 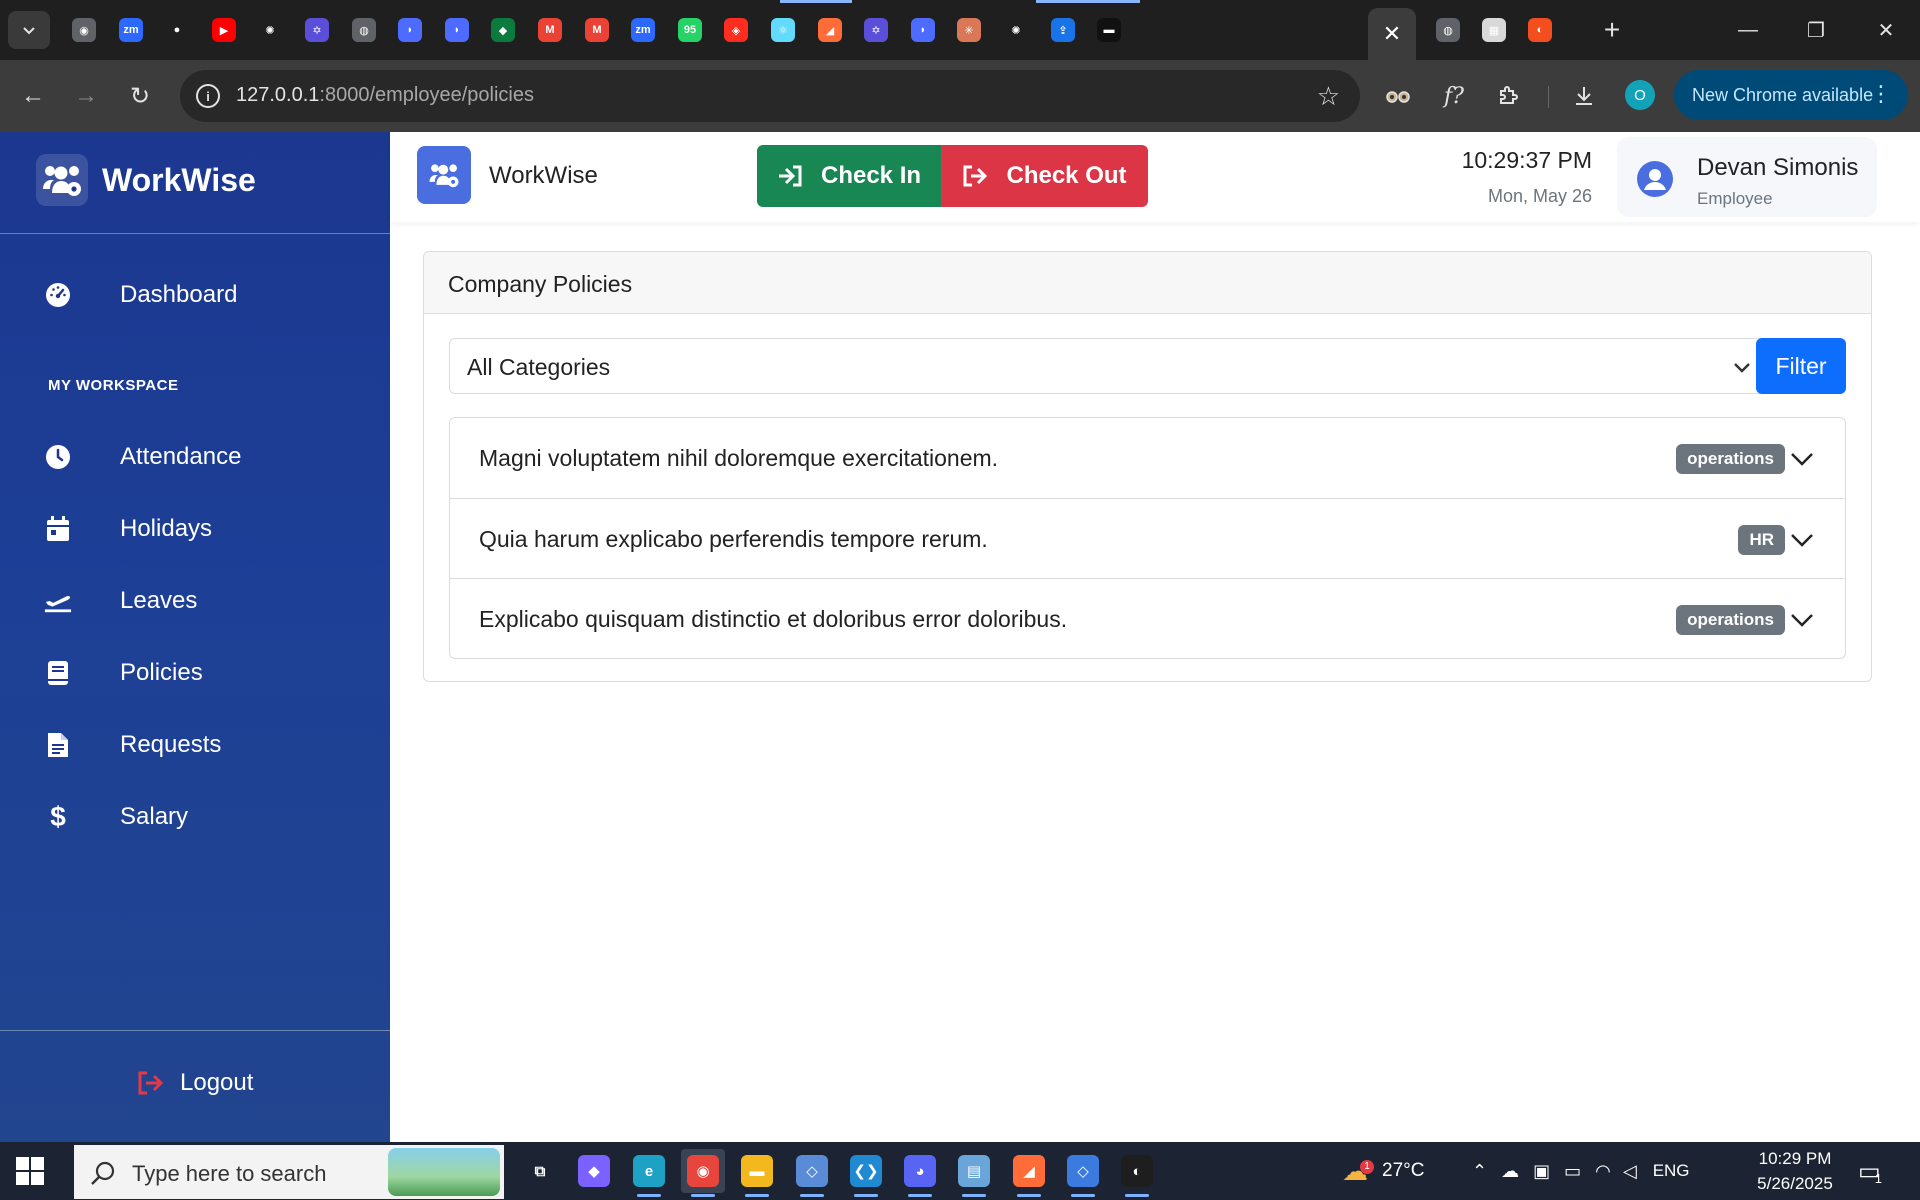 What do you see at coordinates (1801, 366) in the screenshot?
I see `filter-button: Filter` at bounding box center [1801, 366].